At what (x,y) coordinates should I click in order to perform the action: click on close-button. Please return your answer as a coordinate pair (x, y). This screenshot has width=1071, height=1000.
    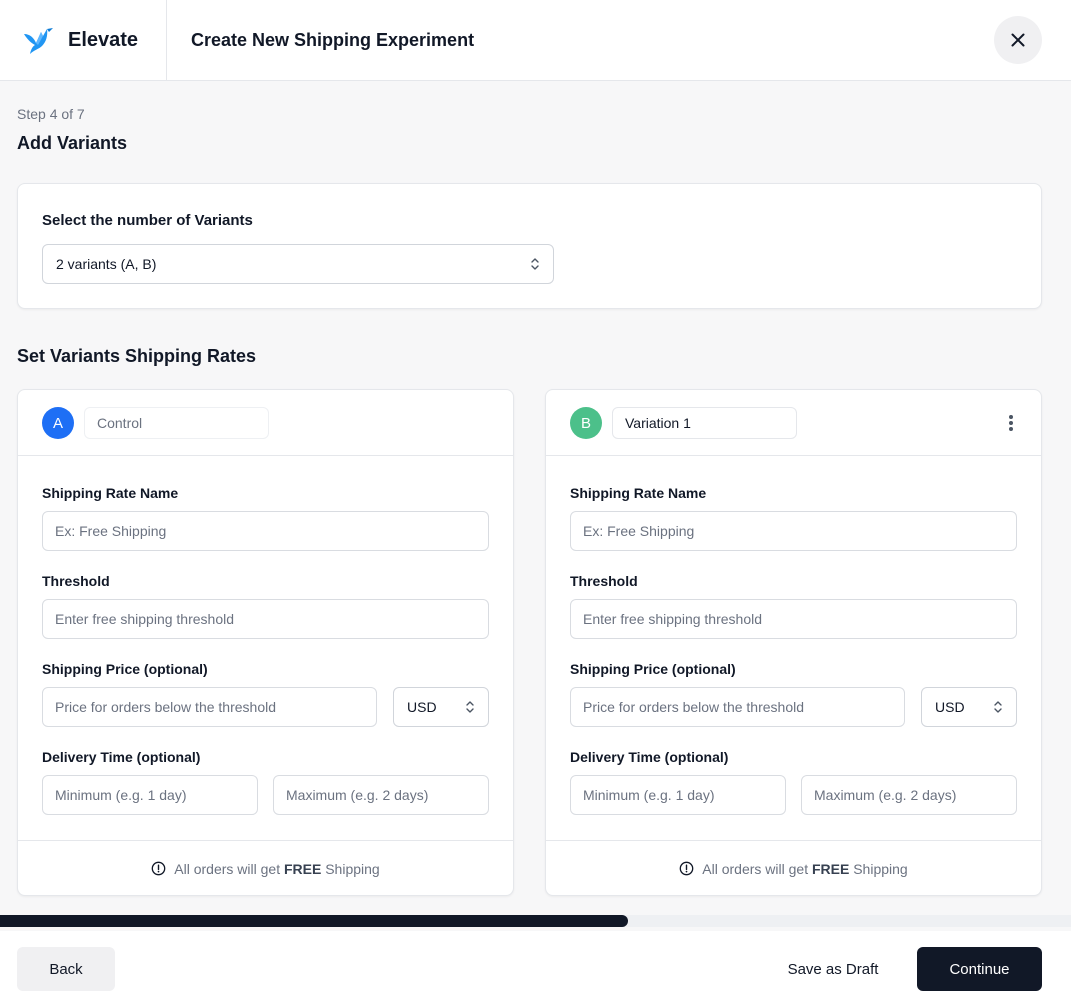
    Looking at the image, I should click on (1018, 40).